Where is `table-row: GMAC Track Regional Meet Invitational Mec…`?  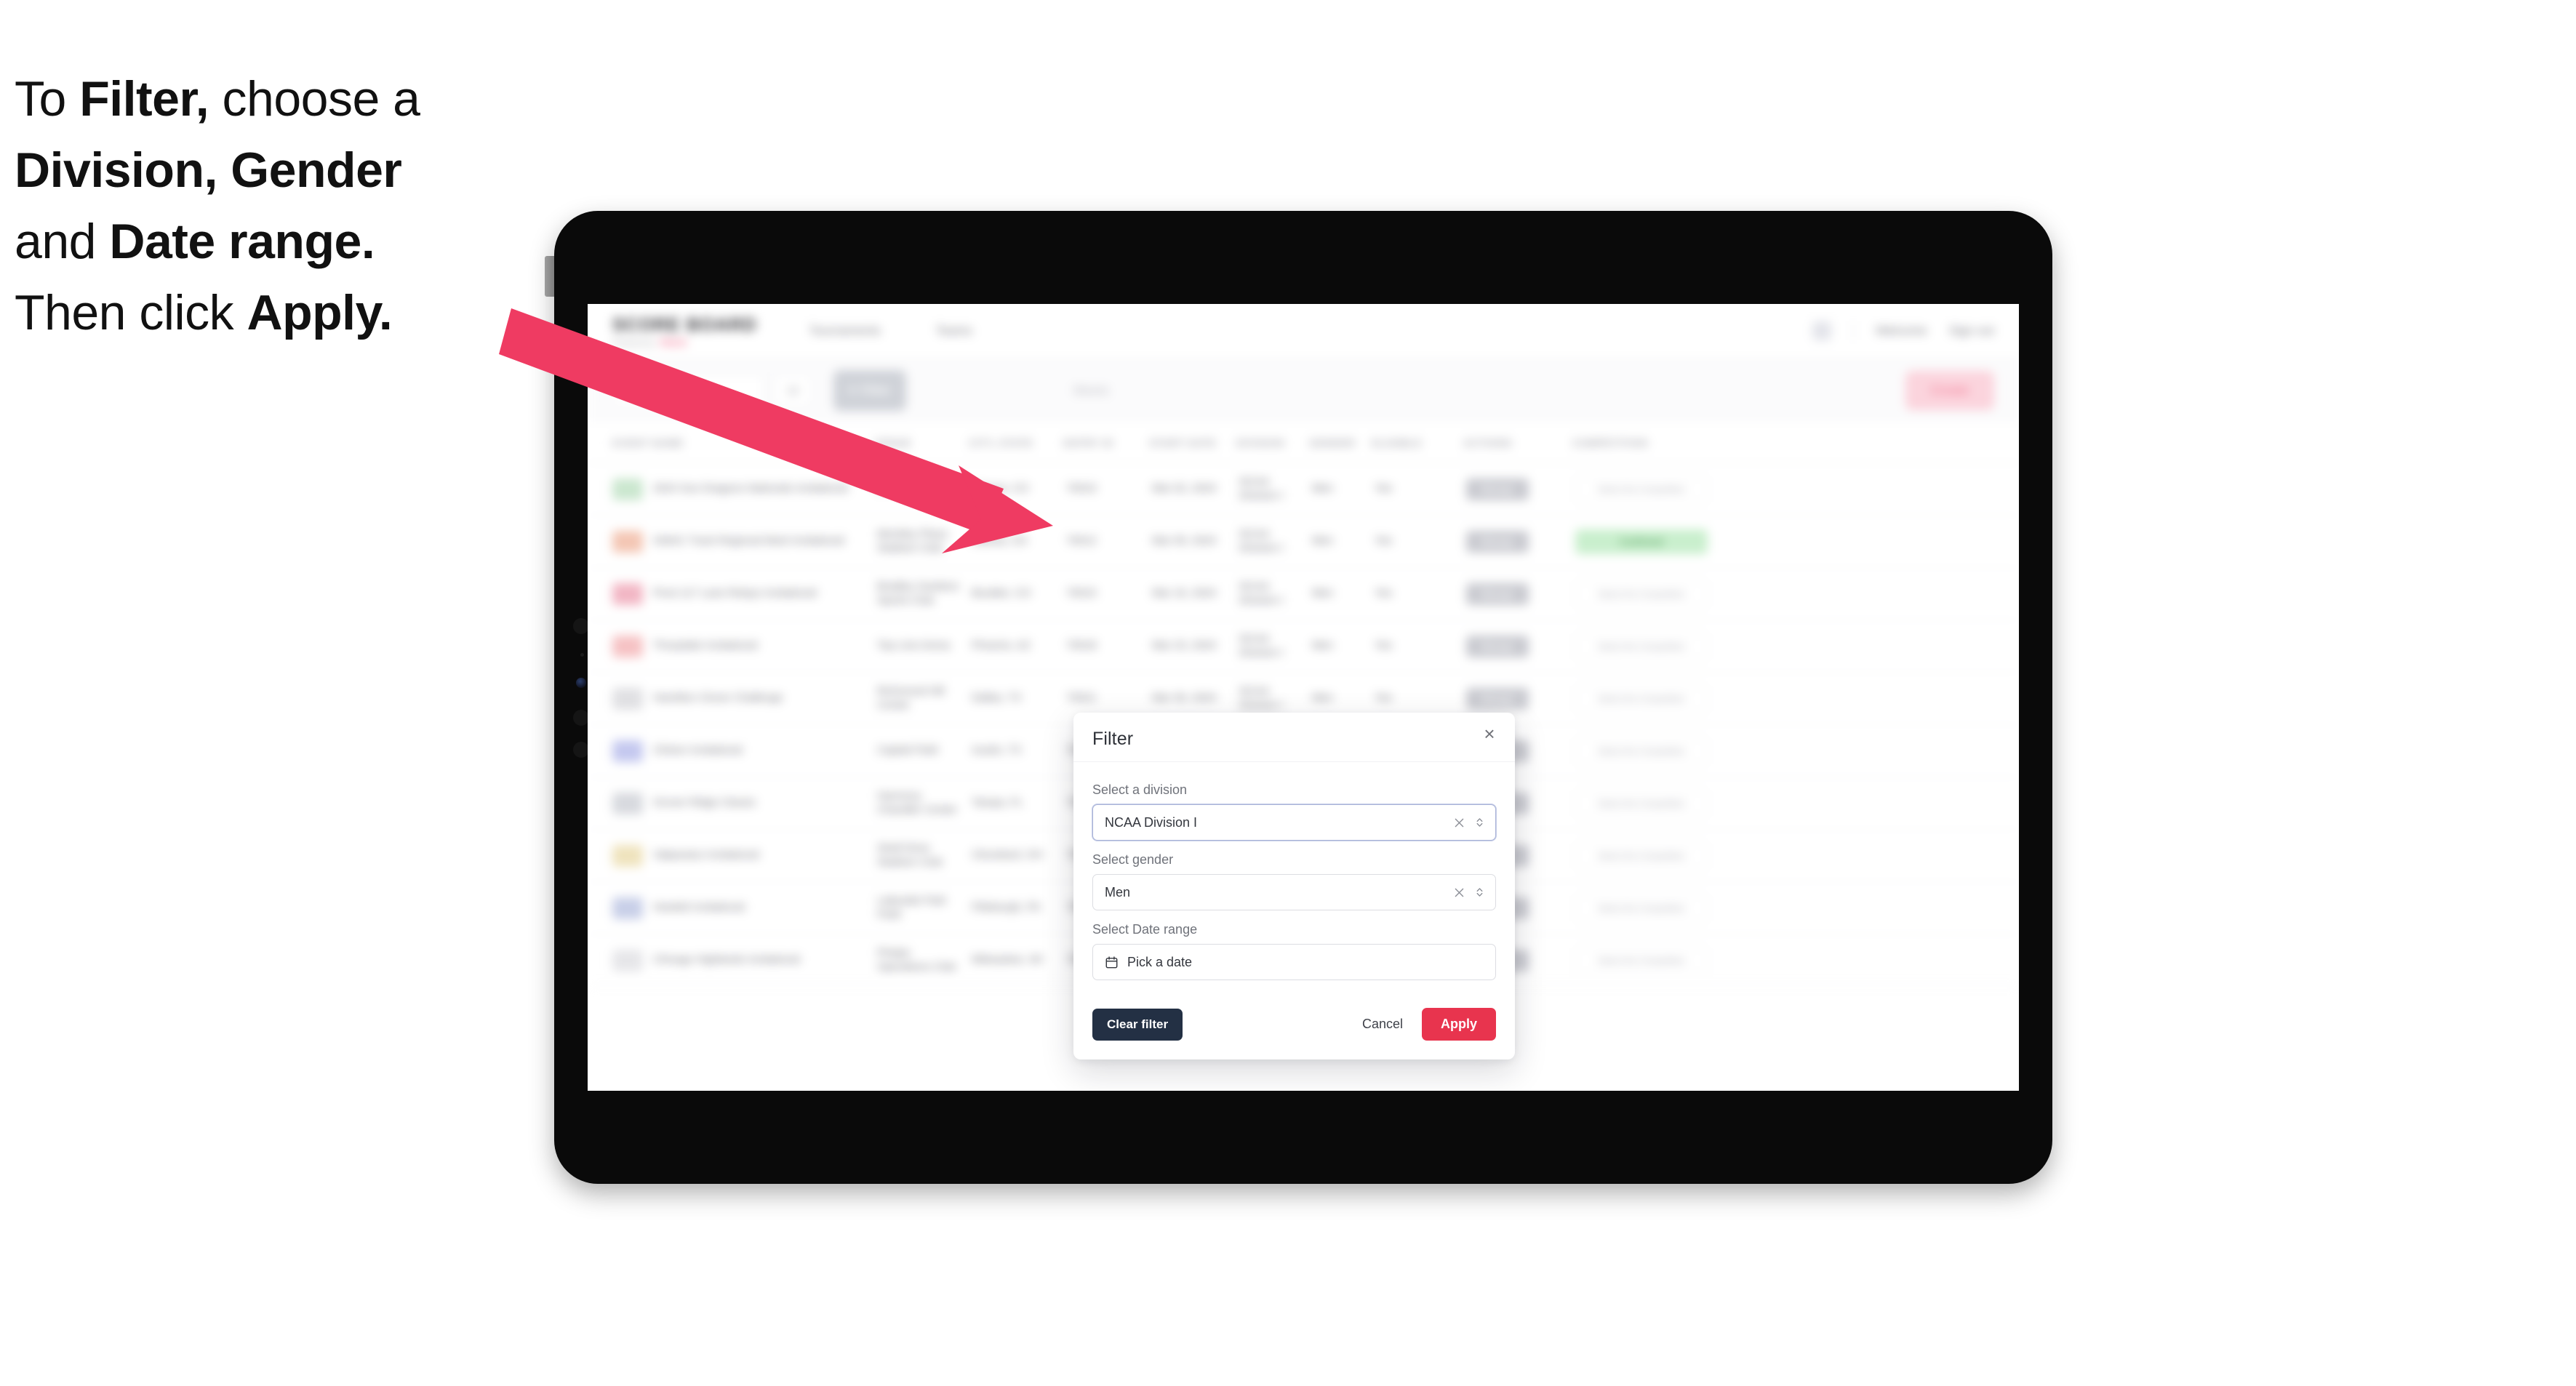 table-row: GMAC Track Regional Meet Invitational Mec… is located at coordinates (1303, 542).